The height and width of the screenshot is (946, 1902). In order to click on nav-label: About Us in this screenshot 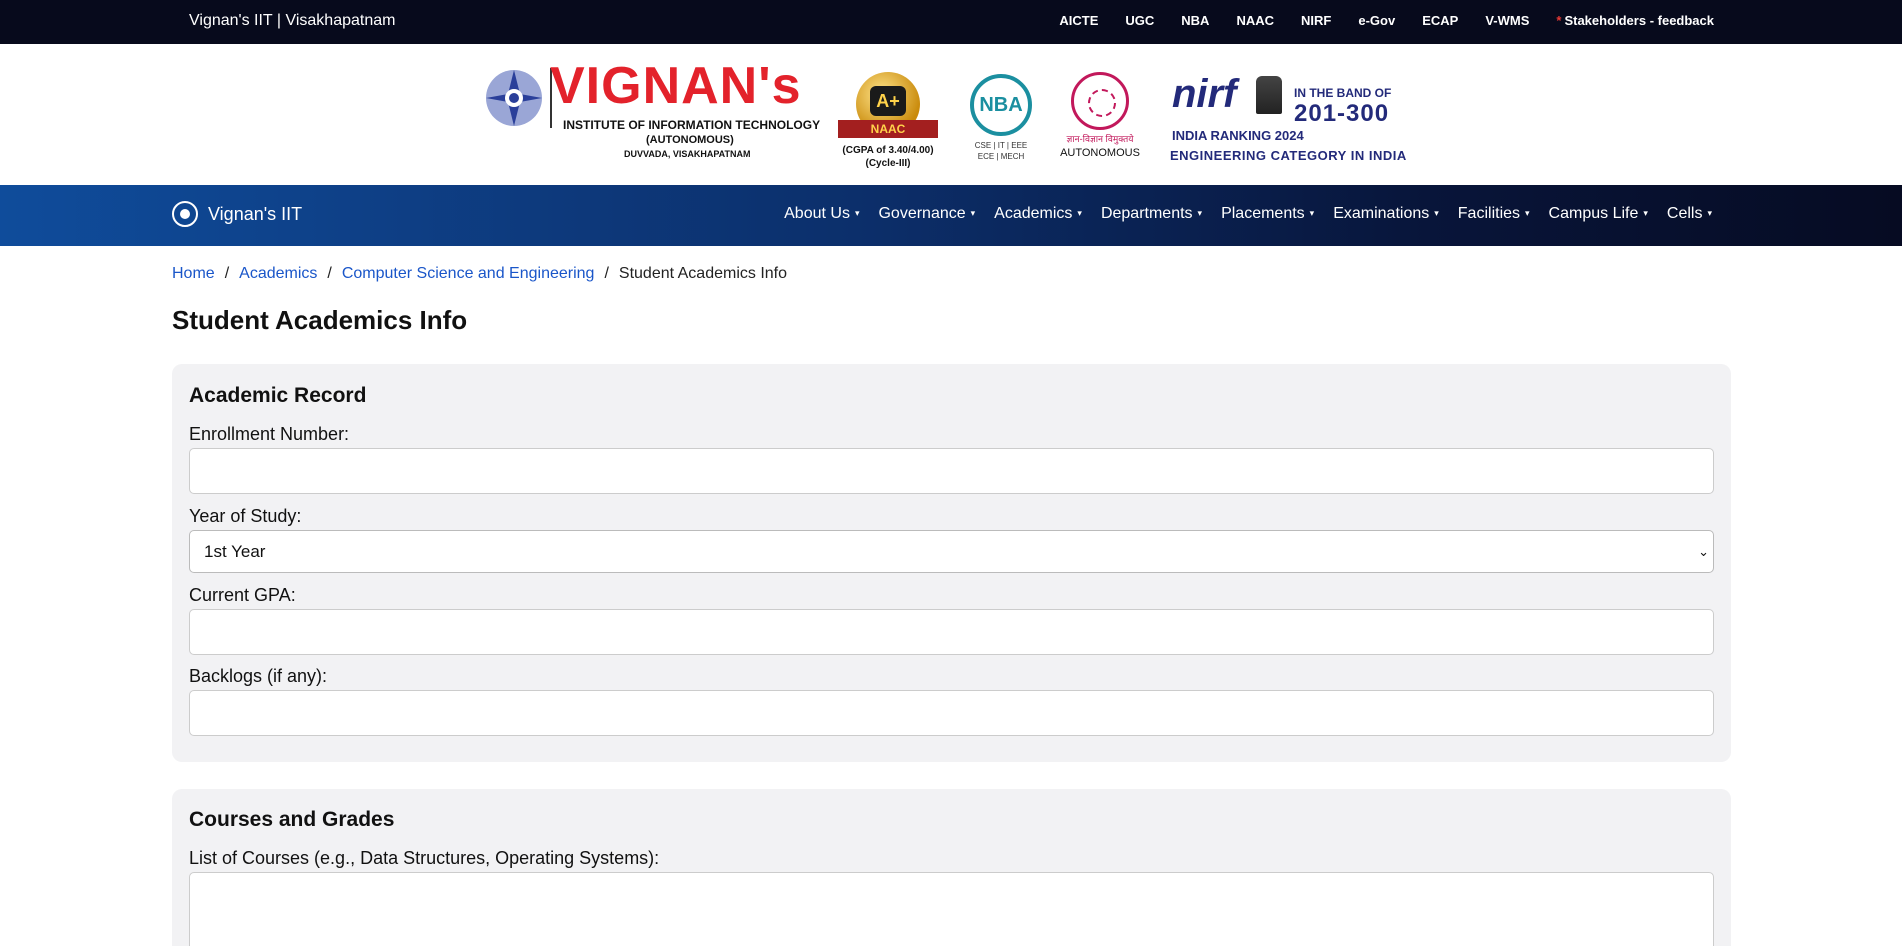, I will do `click(817, 213)`.